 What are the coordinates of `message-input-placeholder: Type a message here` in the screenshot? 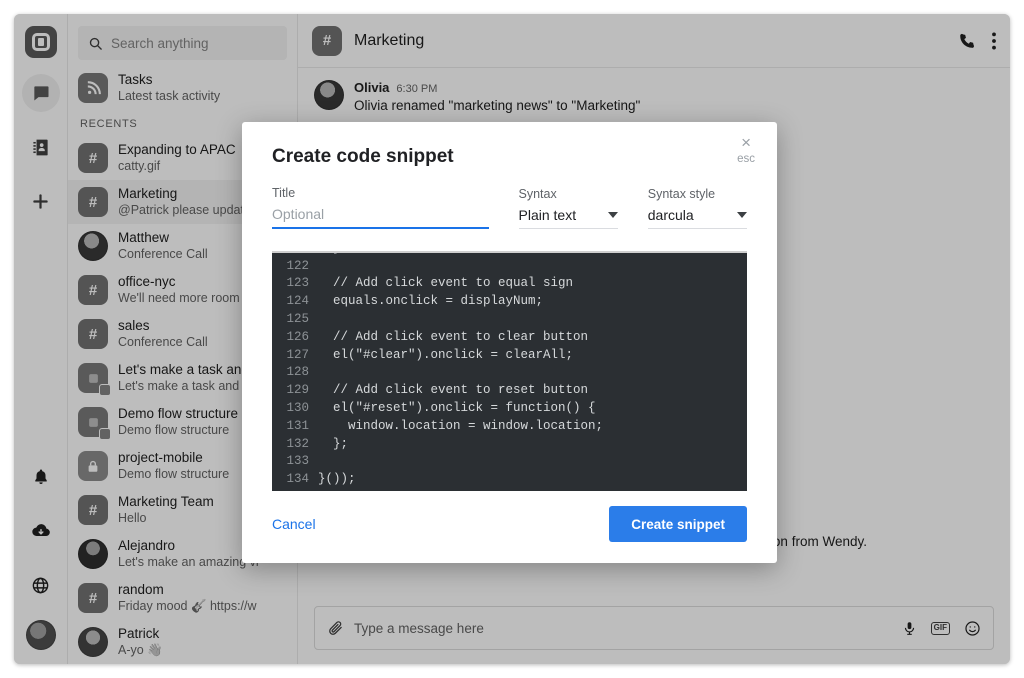 It's located at (623, 628).